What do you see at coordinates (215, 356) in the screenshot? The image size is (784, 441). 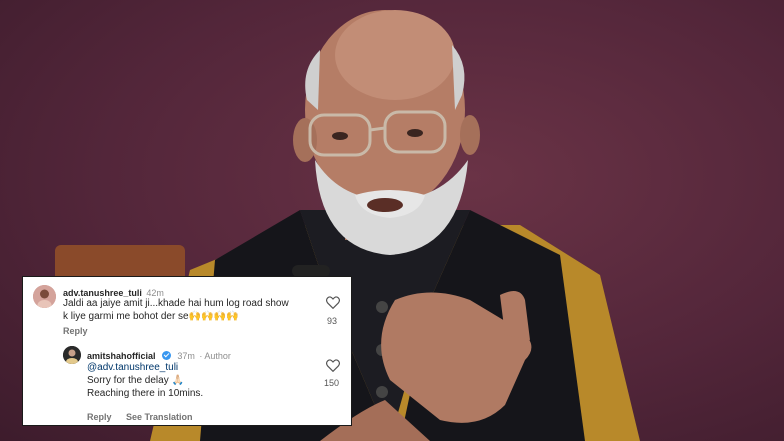 I see `author-label: · Author` at bounding box center [215, 356].